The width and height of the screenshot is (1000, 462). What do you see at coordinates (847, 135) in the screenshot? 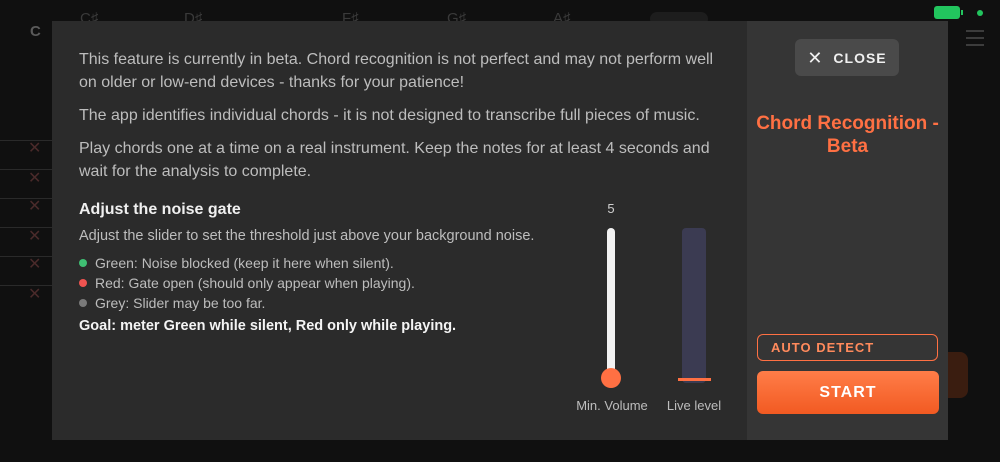
I see `dialog-title: Chord Recognition - Beta` at bounding box center [847, 135].